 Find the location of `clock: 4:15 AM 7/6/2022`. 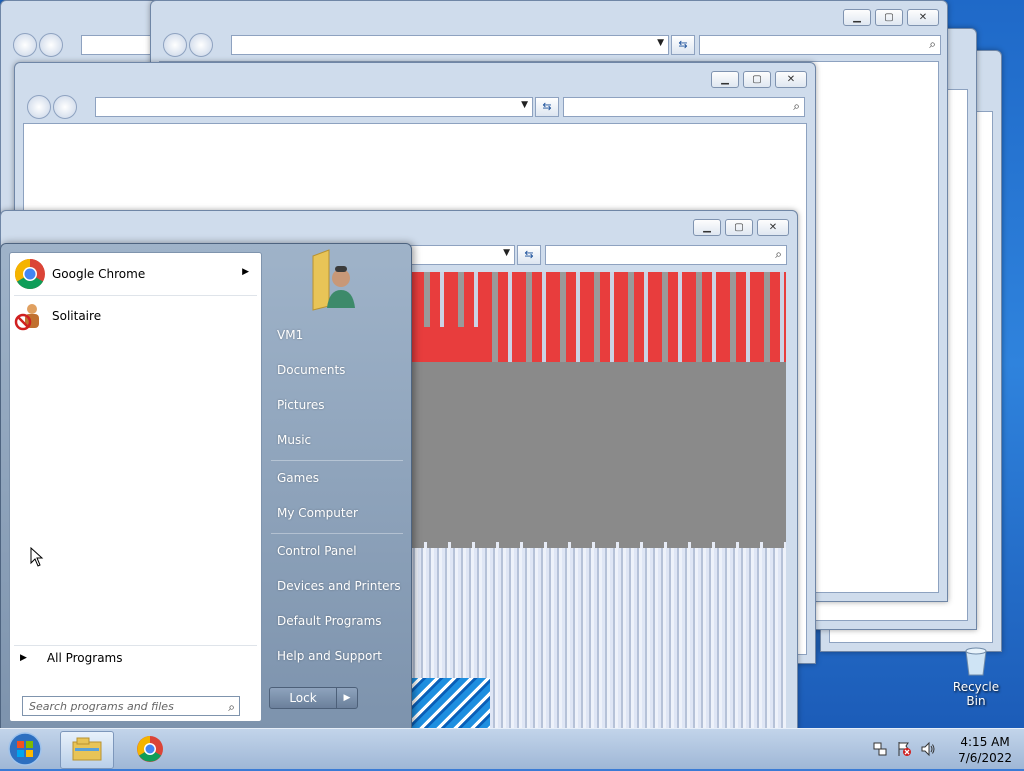

clock: 4:15 AM 7/6/2022 is located at coordinates (985, 750).